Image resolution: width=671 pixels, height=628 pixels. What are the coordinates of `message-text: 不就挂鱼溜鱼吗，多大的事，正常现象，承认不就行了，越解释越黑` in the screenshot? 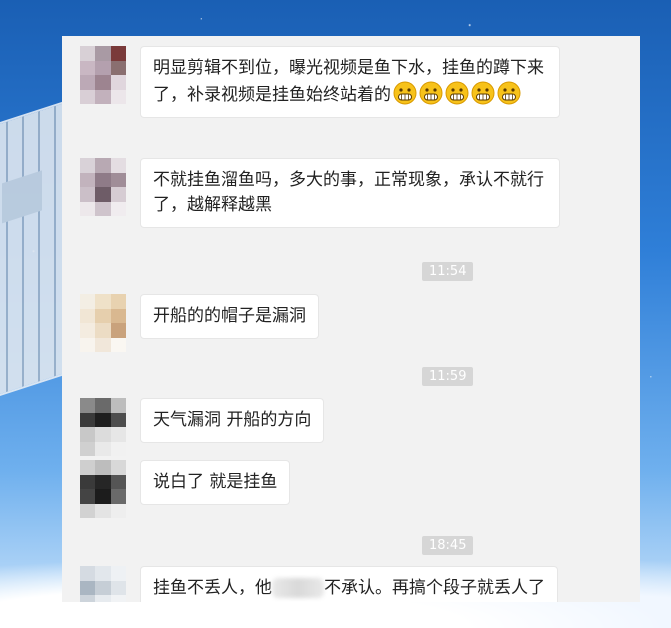 It's located at (348, 192).